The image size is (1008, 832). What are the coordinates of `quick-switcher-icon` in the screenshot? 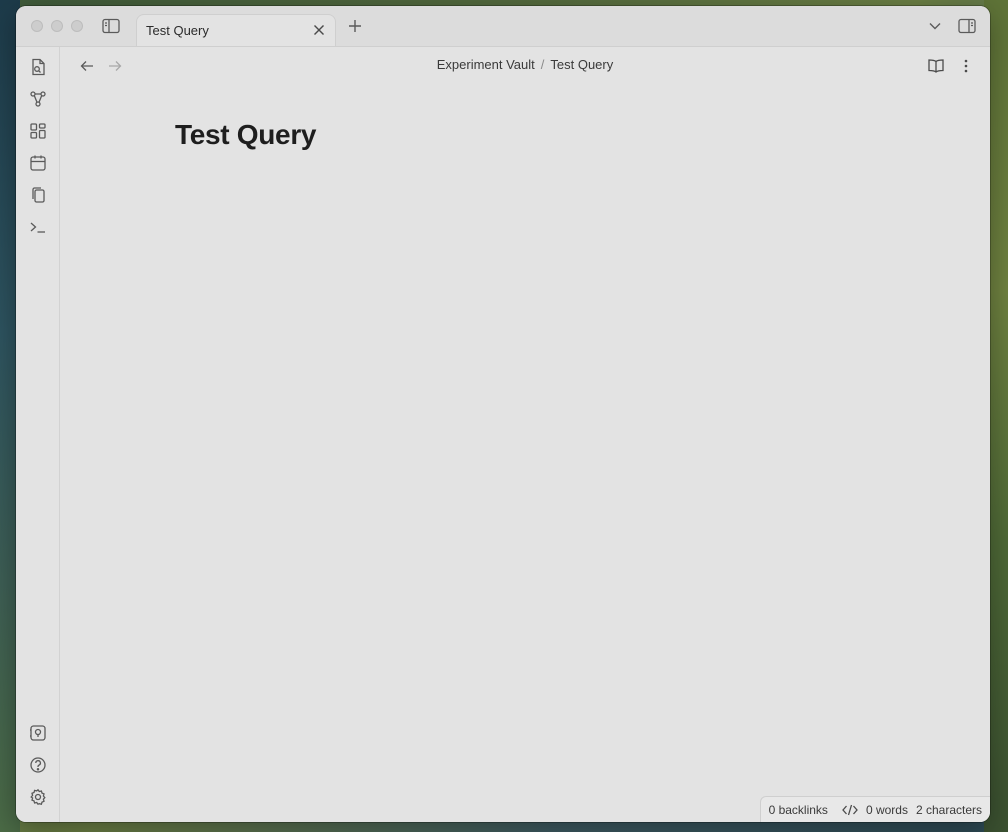 It's located at (38, 67).